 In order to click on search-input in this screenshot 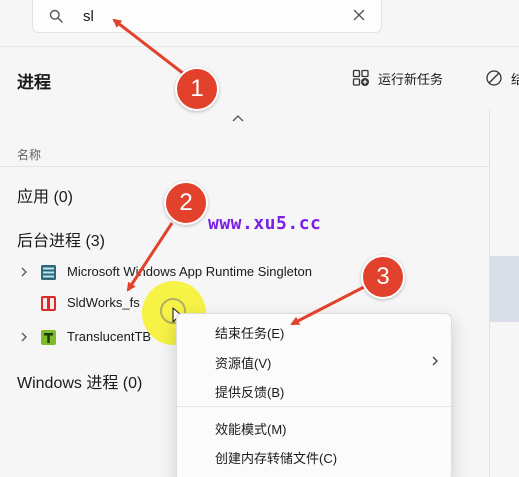, I will do `click(208, 16)`.